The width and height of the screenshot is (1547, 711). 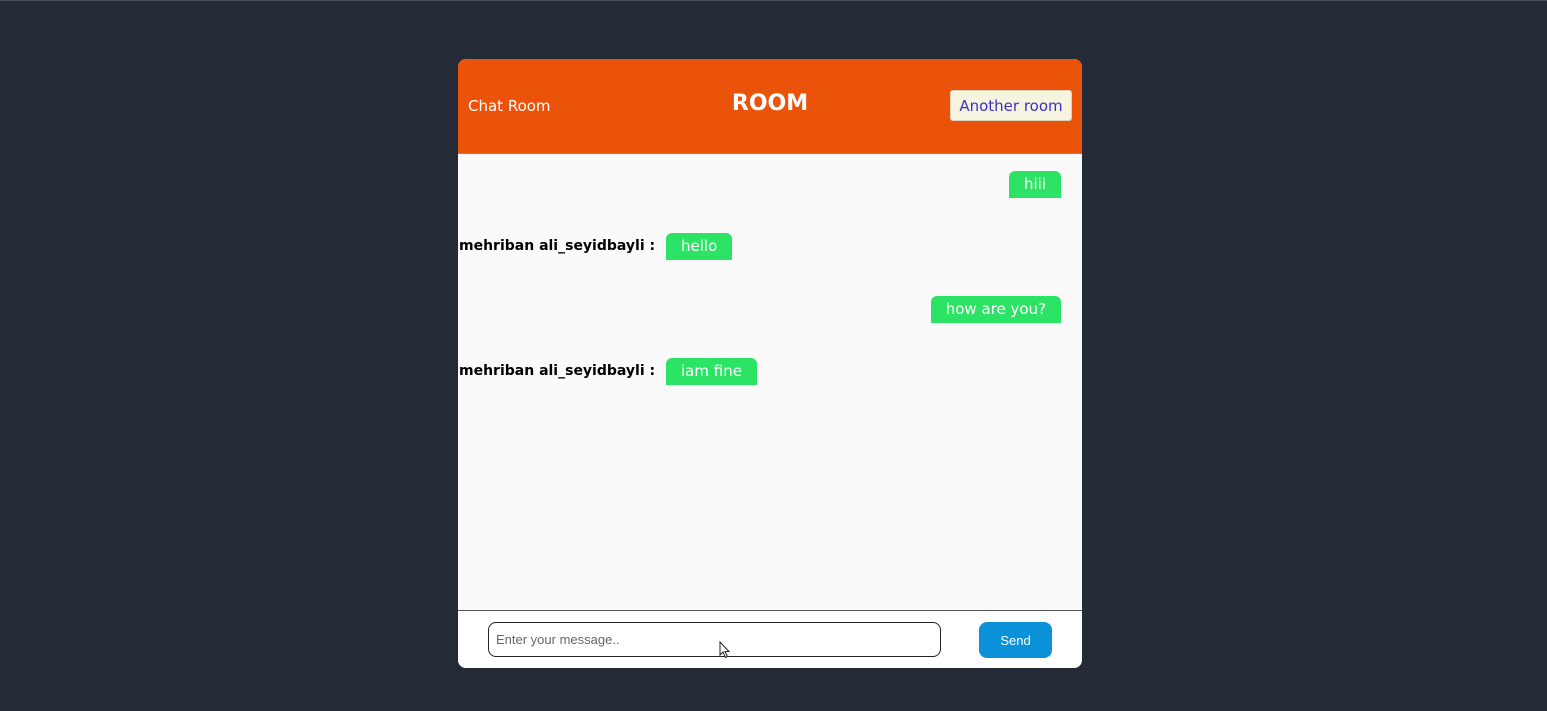 What do you see at coordinates (1011, 105) in the screenshot?
I see `another-room-button: Another room` at bounding box center [1011, 105].